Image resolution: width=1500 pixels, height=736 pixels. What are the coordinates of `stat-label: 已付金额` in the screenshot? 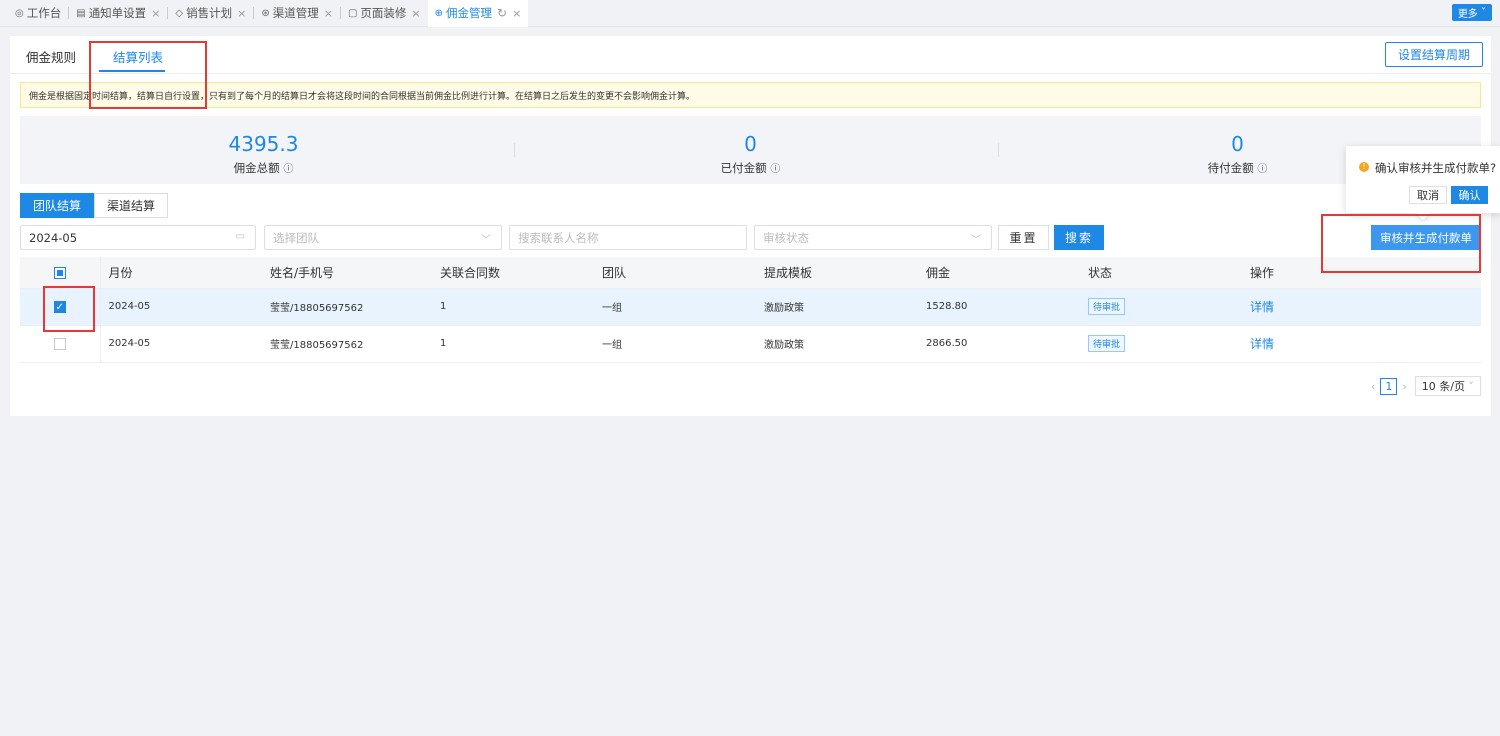 It's located at (743, 168).